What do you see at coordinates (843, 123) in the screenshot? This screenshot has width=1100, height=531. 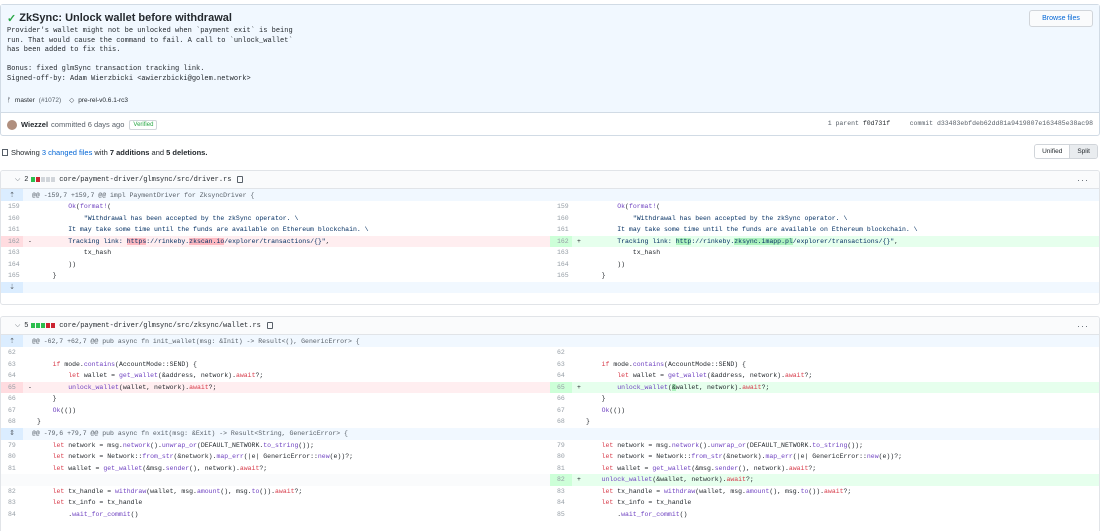 I see `parent-label: 1 parent` at bounding box center [843, 123].